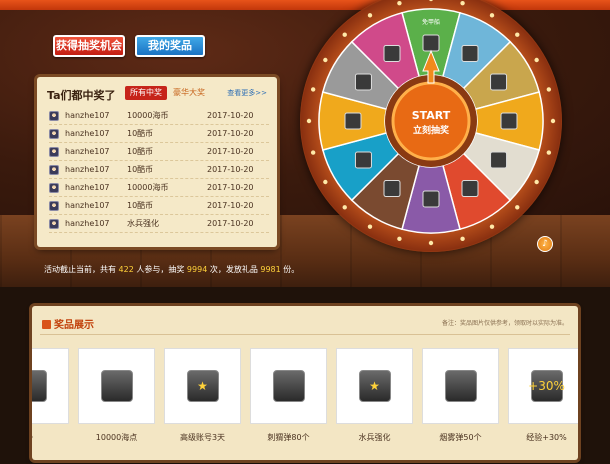 This screenshot has height=464, width=610. I want to click on prize-item: ★ 水兵强化, so click(374, 395).